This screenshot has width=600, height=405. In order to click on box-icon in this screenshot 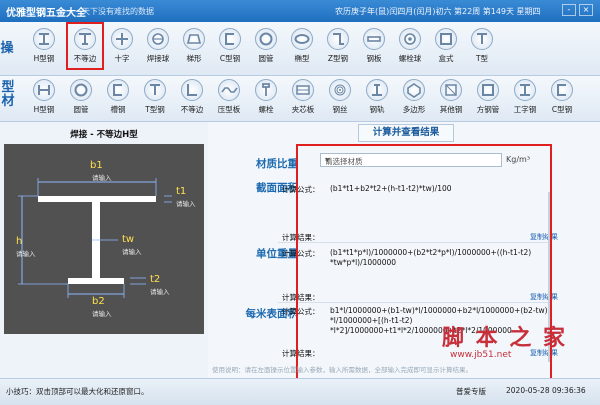, I will do `click(446, 39)`.